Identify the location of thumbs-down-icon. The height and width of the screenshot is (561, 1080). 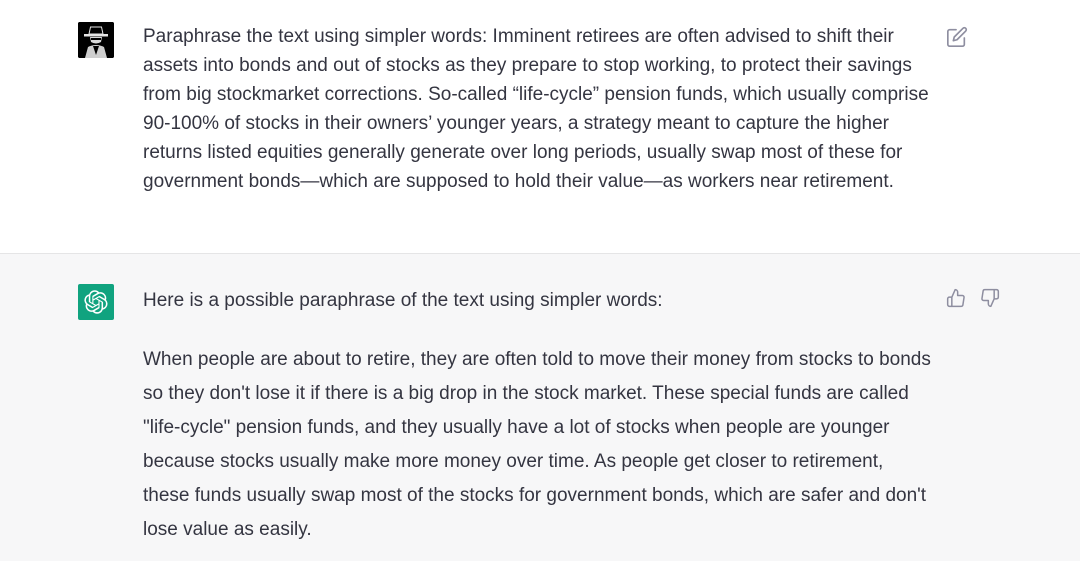
(991, 299).